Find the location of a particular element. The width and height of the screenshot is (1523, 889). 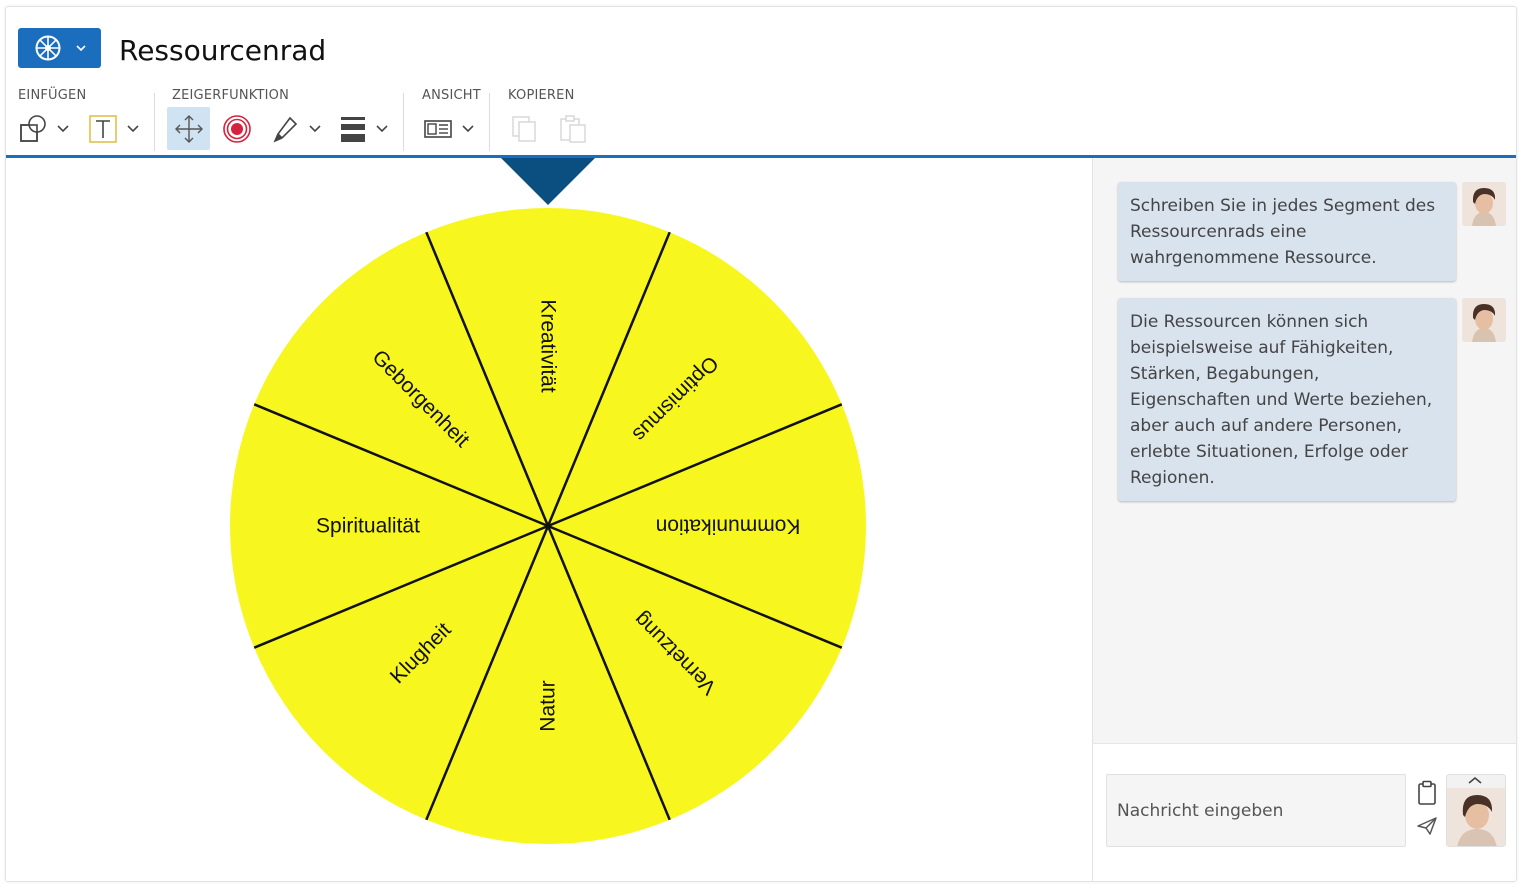

paste-button is located at coordinates (573, 129).